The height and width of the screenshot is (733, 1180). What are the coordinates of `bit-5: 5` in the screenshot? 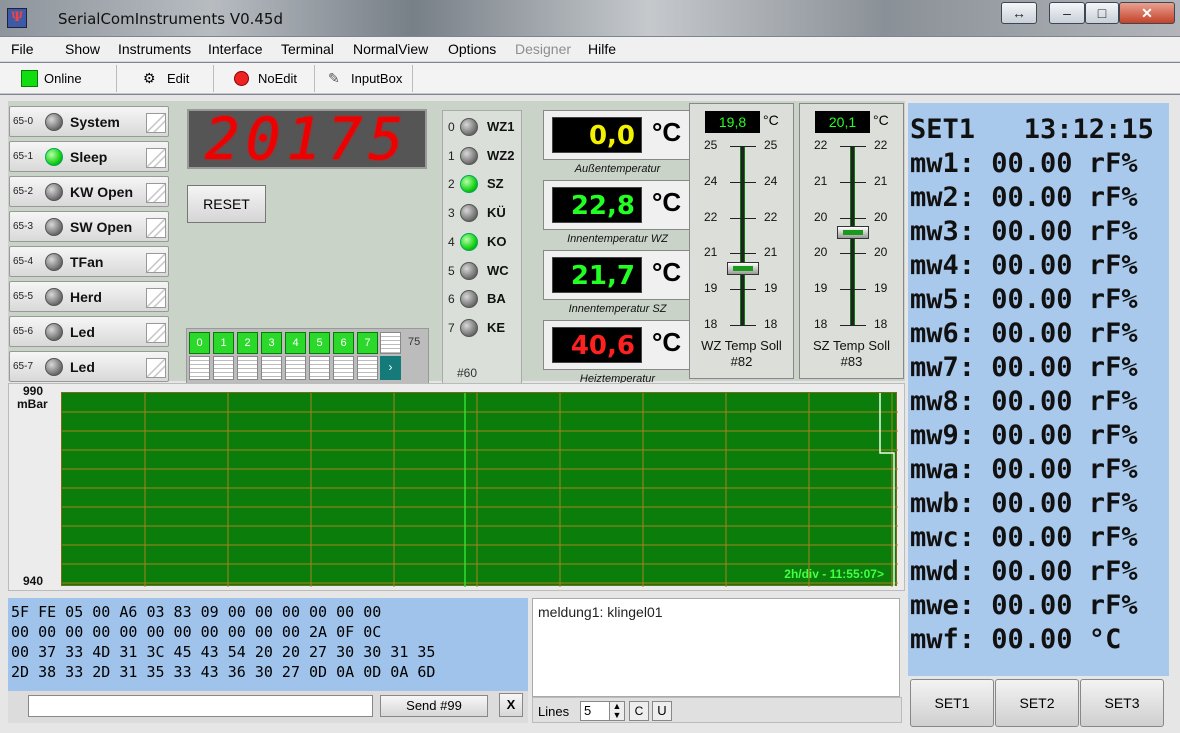 It's located at (319, 357).